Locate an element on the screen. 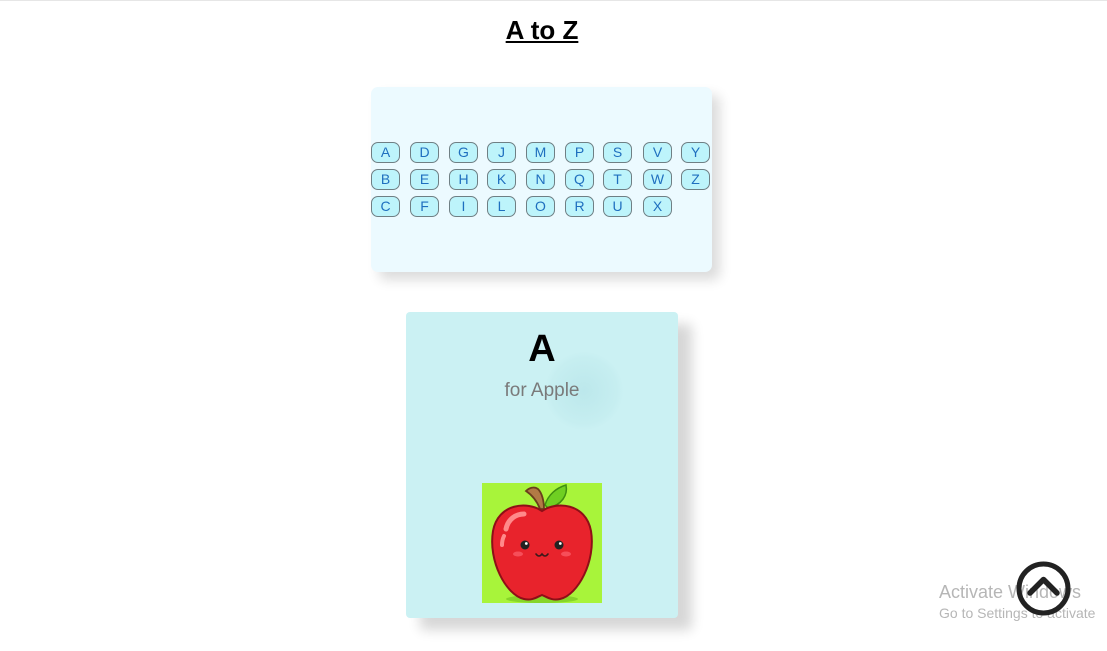 This screenshot has width=1107, height=651. chevron-up-icon is located at coordinates (1043, 588).